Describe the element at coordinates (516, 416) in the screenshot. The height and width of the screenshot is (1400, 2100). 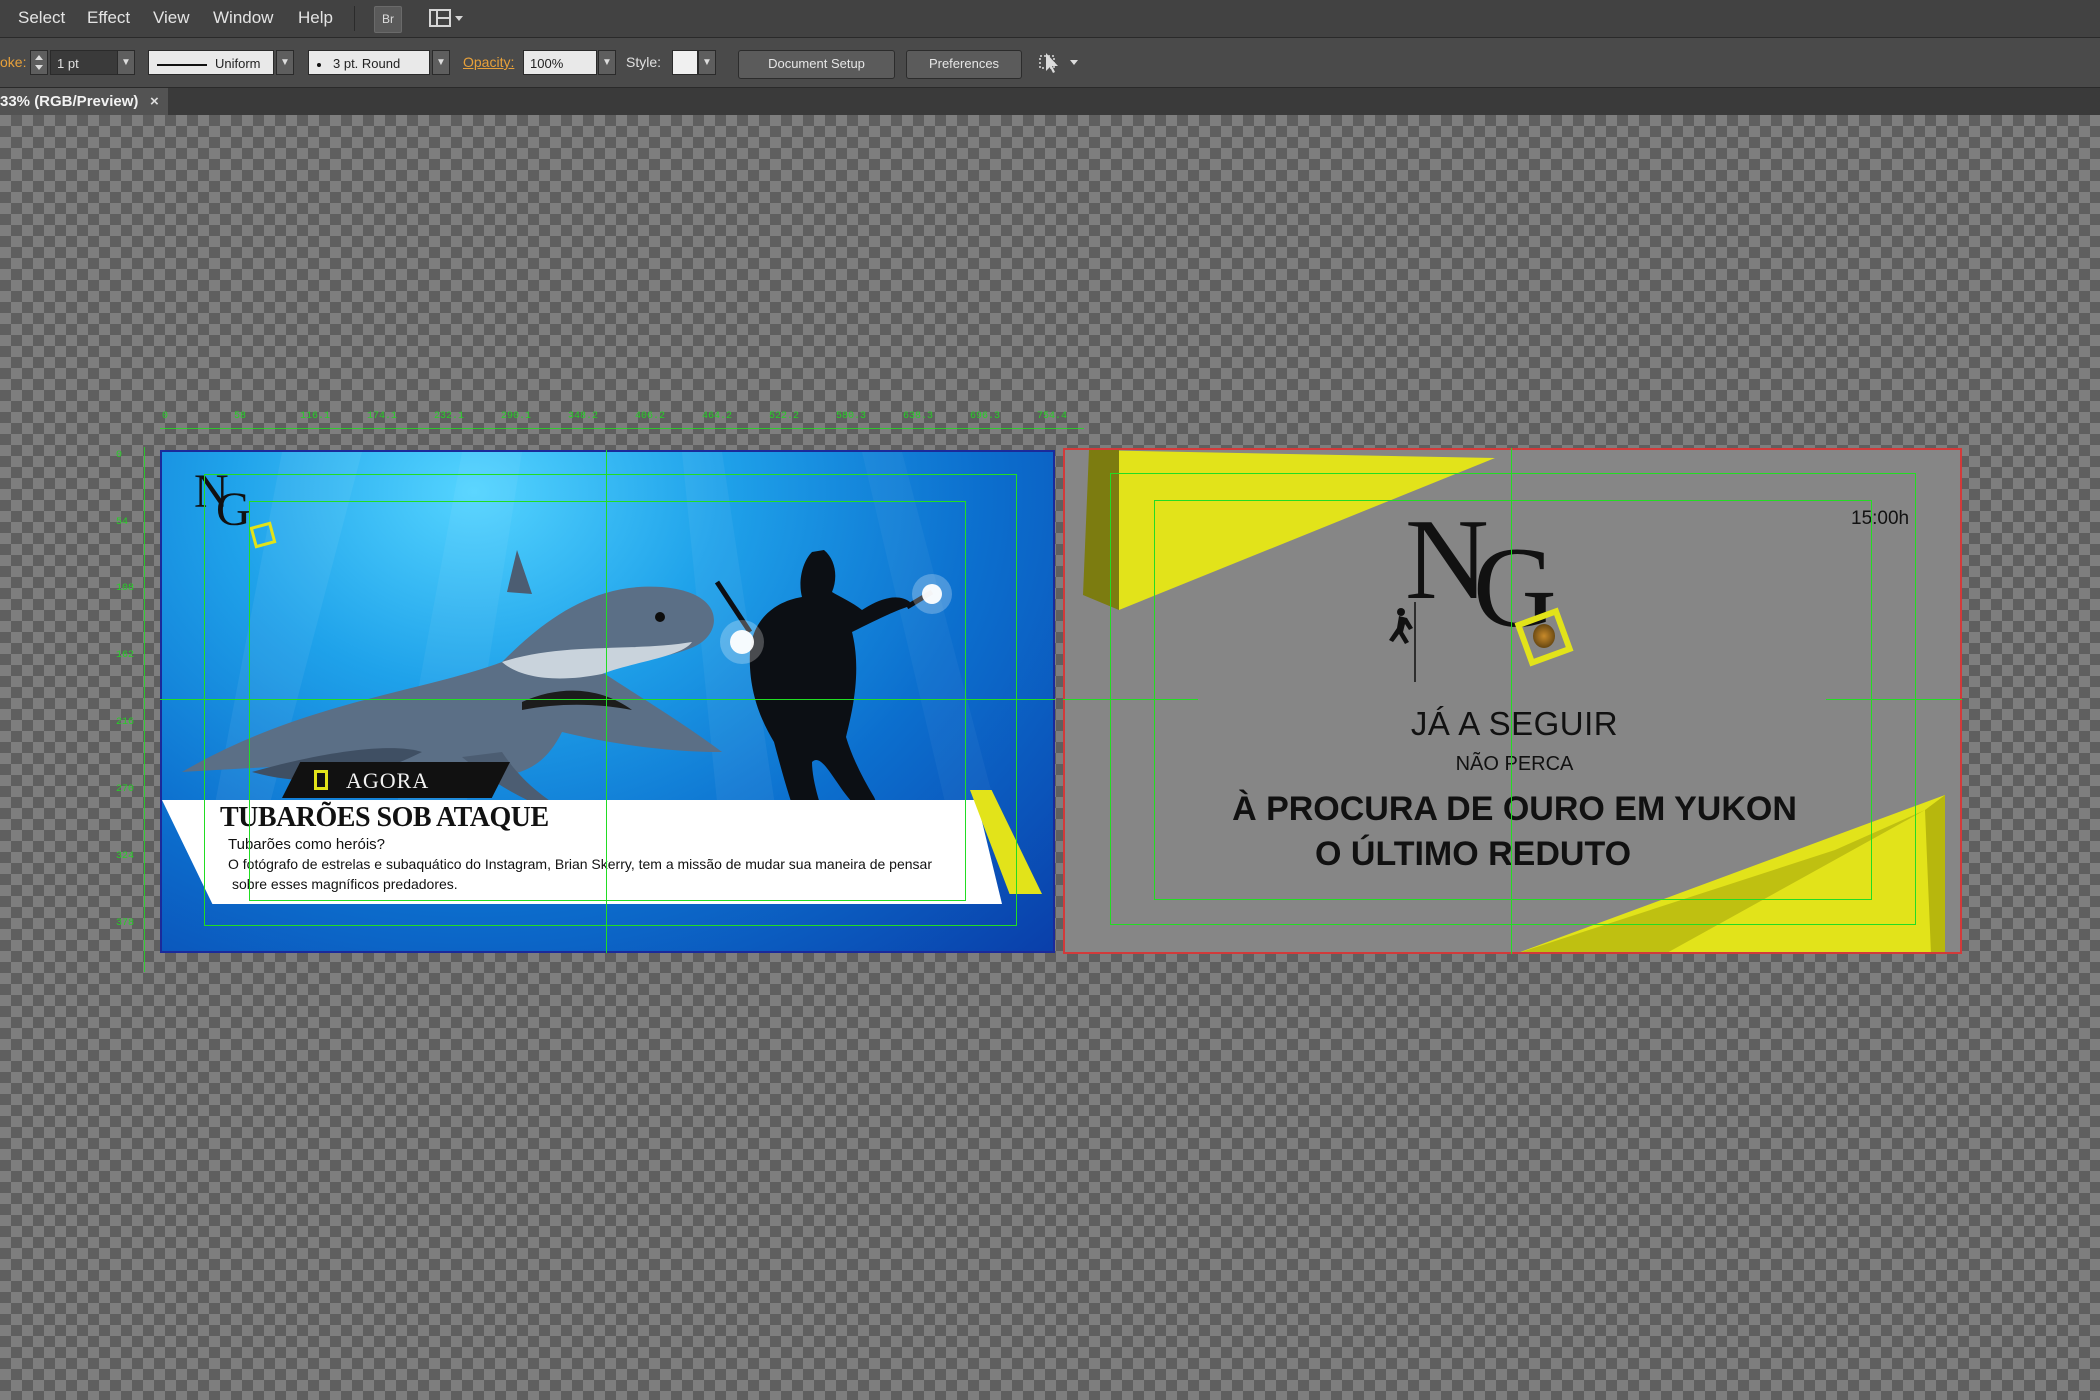
I see `top-ruler-tick: 290.1` at that location.